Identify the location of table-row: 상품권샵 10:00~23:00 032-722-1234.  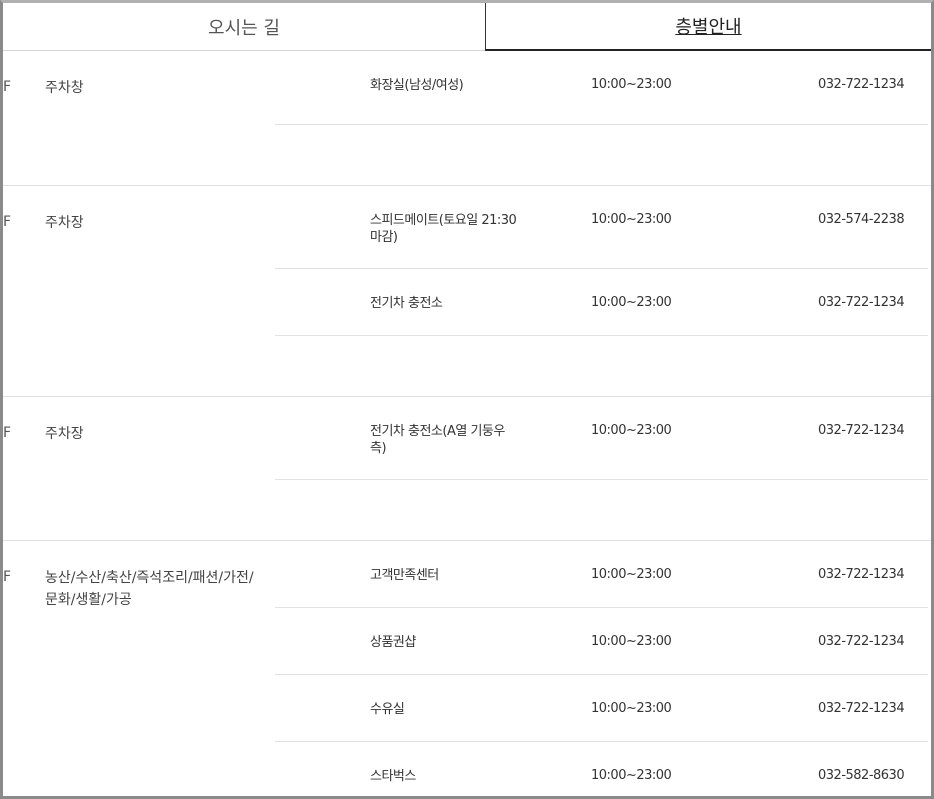
(601, 641).